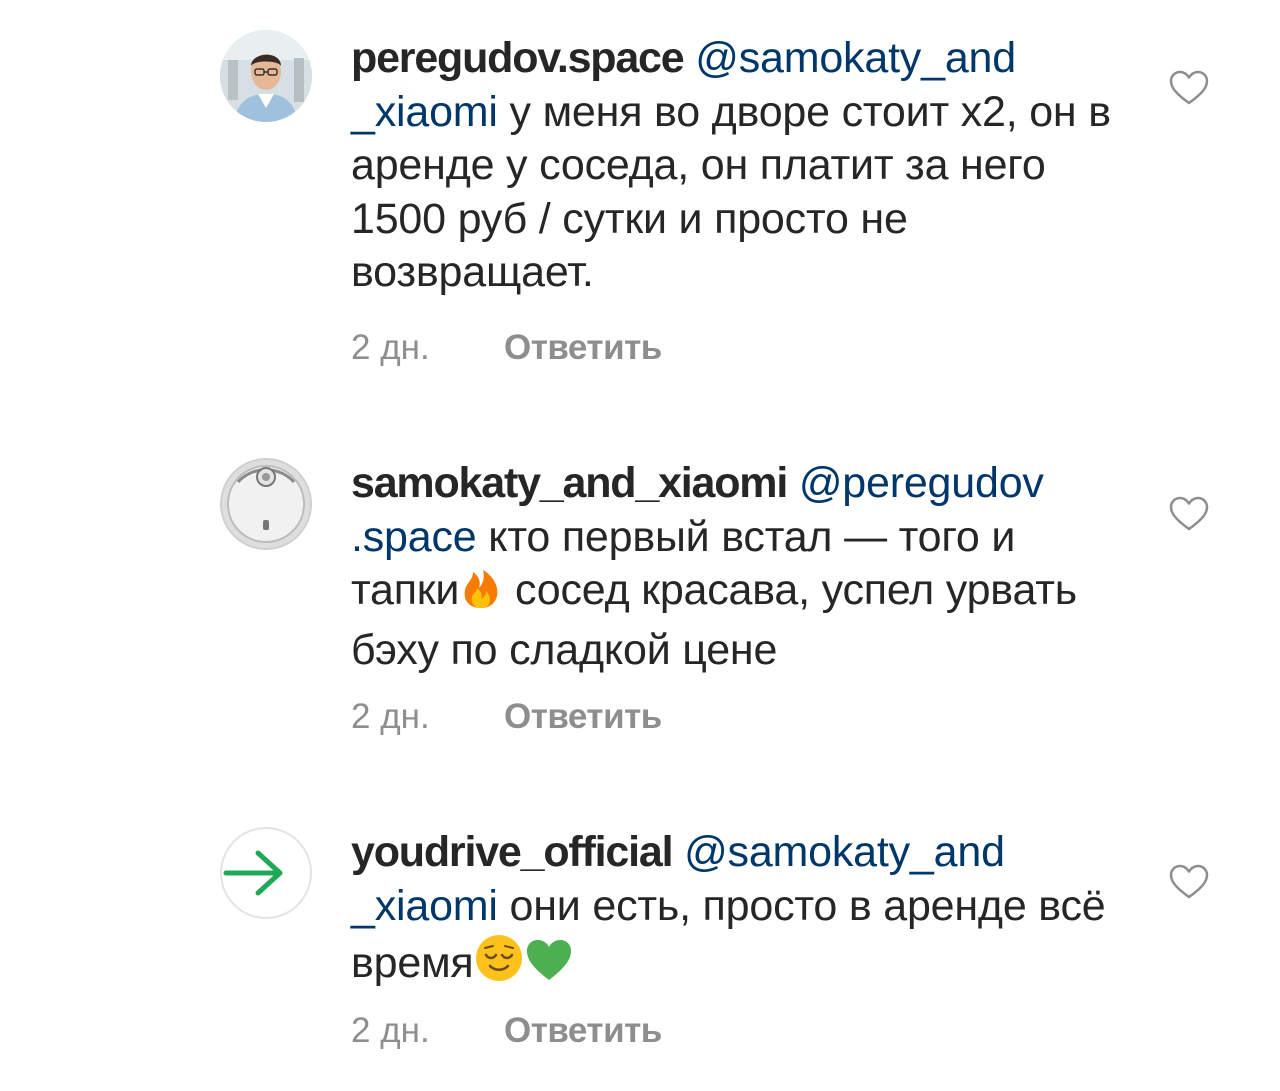  I want to click on comment-username: peregudov.space, so click(518, 58).